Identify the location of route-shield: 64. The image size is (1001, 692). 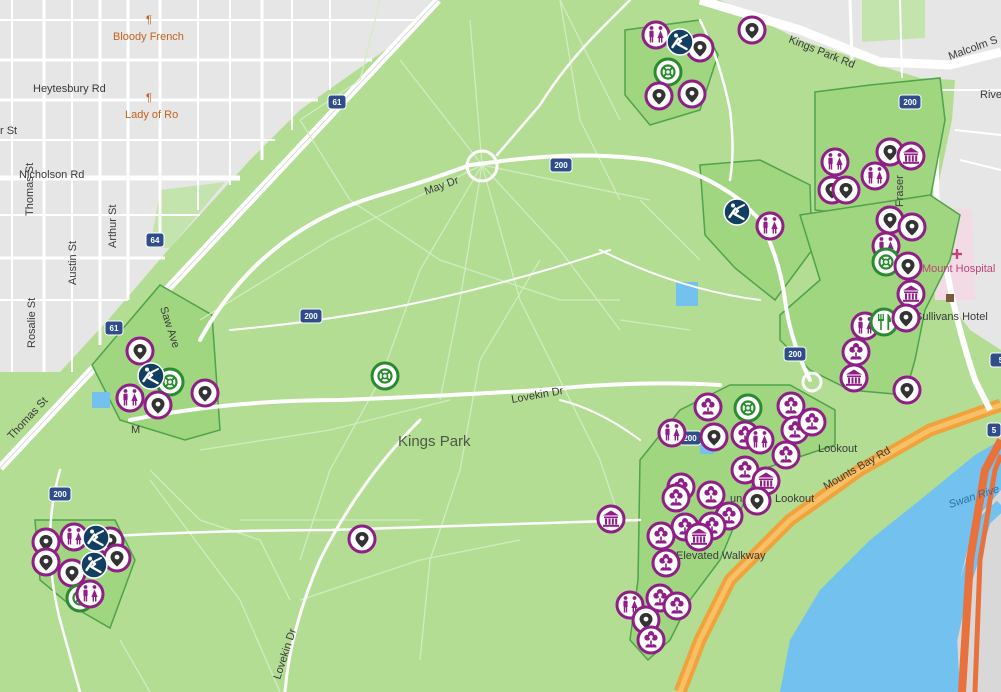
(155, 240).